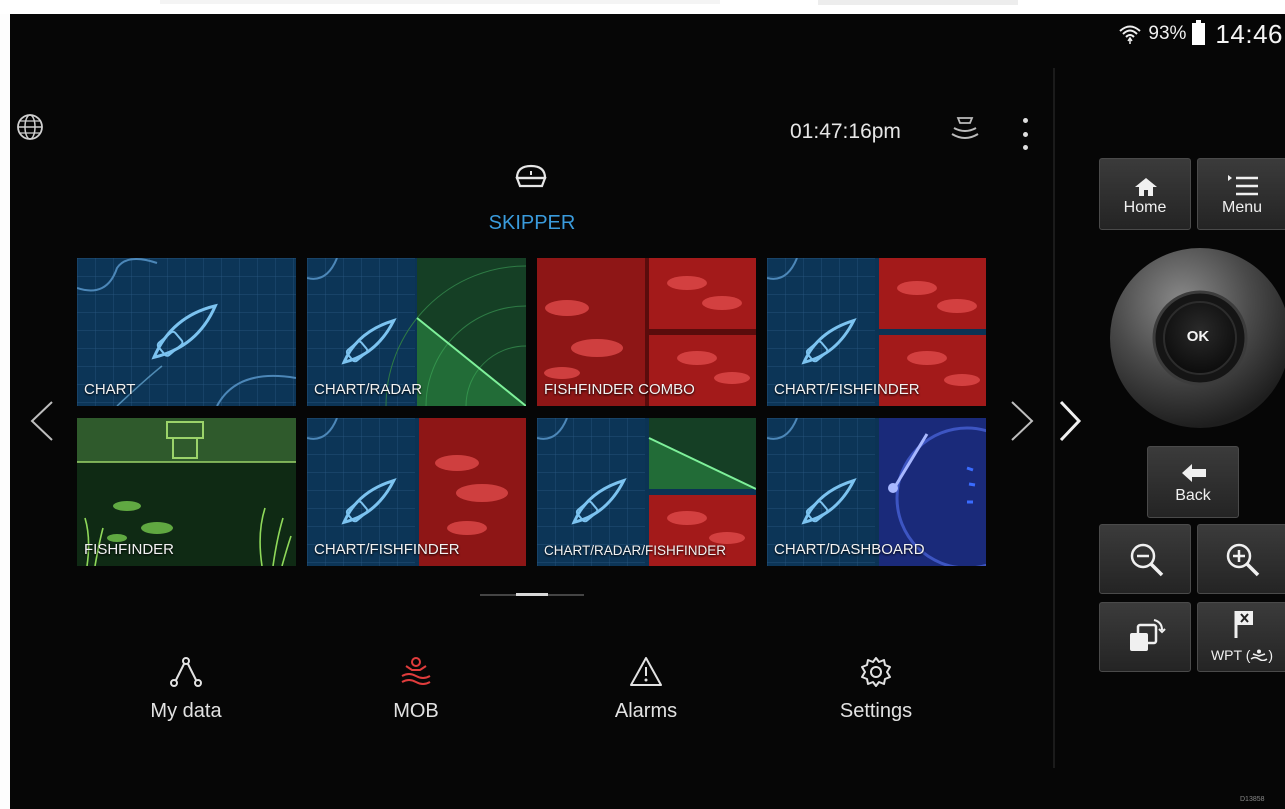 The height and width of the screenshot is (809, 1285). Describe the element at coordinates (1242, 207) in the screenshot. I see `menu-label: Menu` at that location.